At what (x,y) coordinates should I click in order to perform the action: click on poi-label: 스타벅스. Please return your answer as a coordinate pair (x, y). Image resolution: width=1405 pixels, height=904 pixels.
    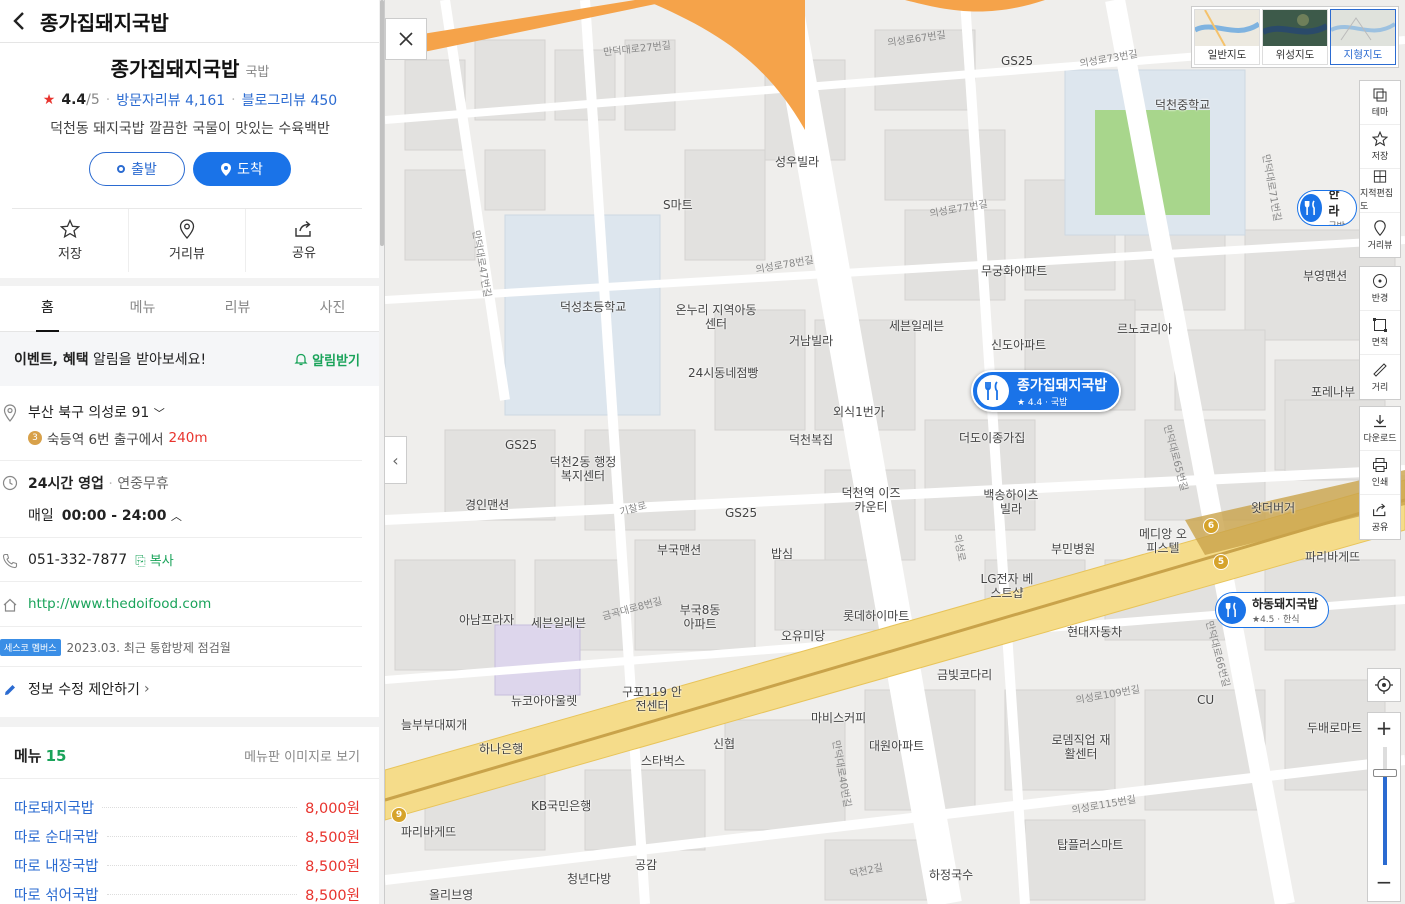
    Looking at the image, I should click on (663, 760).